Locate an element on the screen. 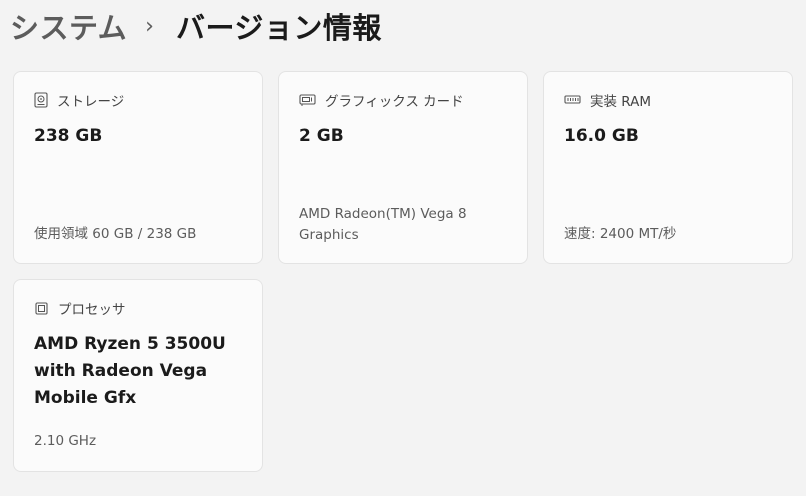 The height and width of the screenshot is (496, 806). graphics-card-icon is located at coordinates (307, 100).